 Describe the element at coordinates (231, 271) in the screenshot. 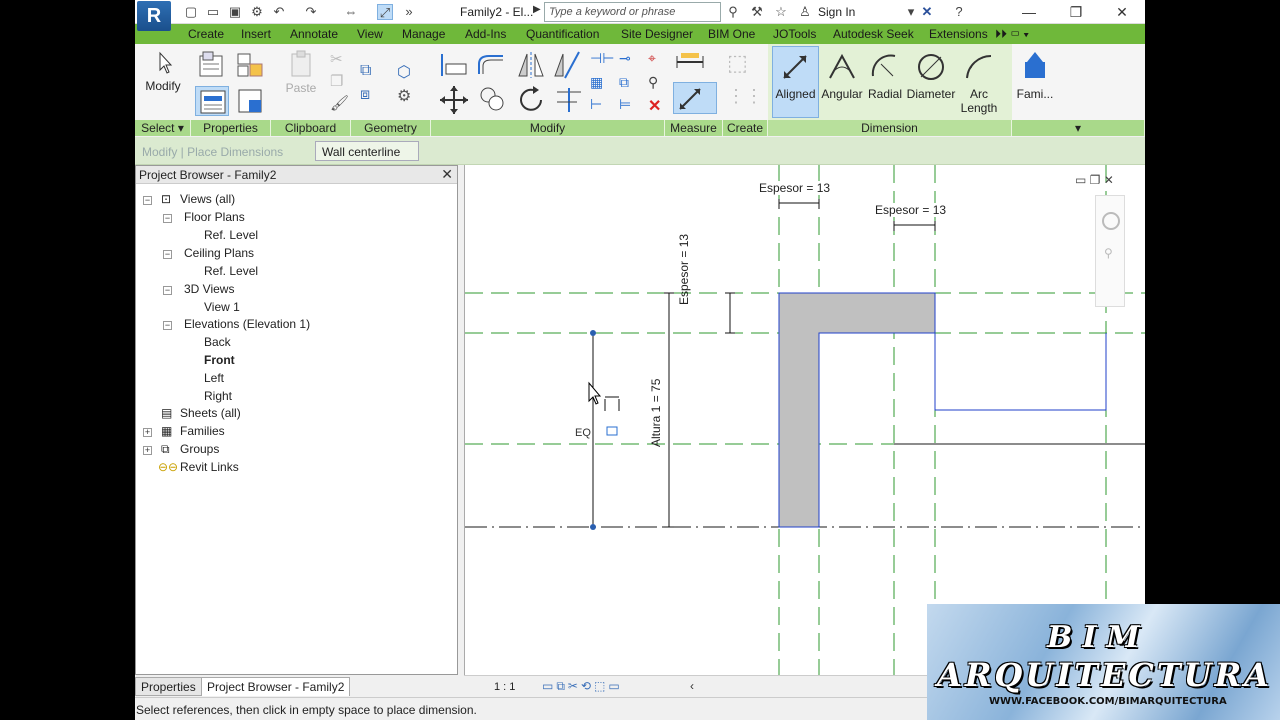

I see `tree-ceiling-ref-level: Ref. Level` at that location.